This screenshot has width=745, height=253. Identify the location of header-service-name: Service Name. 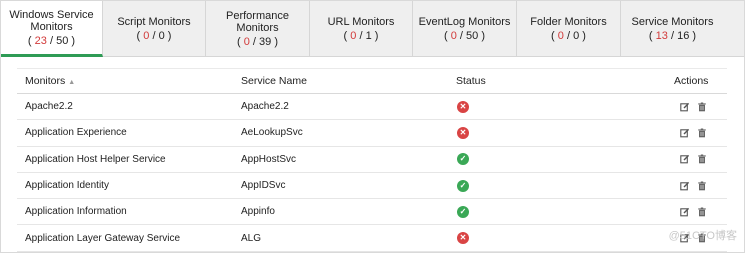
(274, 81).